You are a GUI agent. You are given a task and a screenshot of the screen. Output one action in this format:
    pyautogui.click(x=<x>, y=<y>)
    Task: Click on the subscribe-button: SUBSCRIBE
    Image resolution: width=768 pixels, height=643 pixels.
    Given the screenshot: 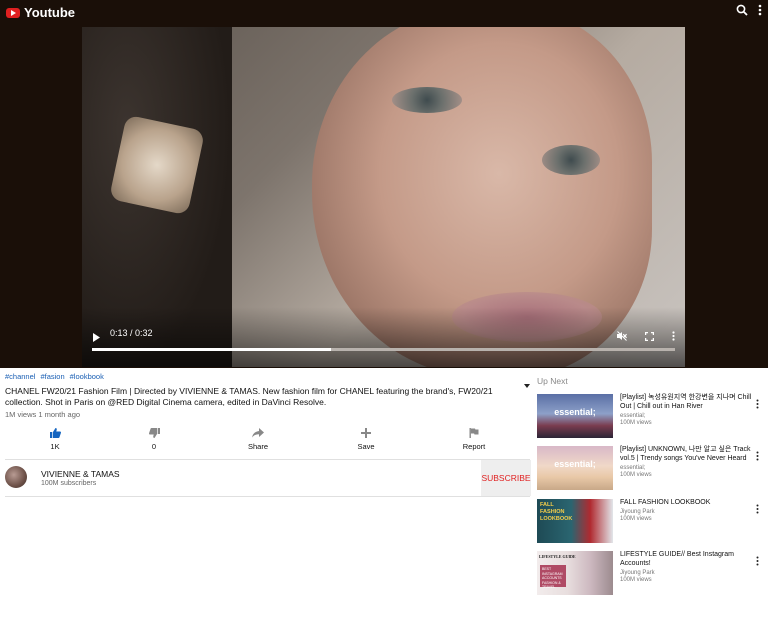 What is the action you would take?
    pyautogui.click(x=506, y=478)
    